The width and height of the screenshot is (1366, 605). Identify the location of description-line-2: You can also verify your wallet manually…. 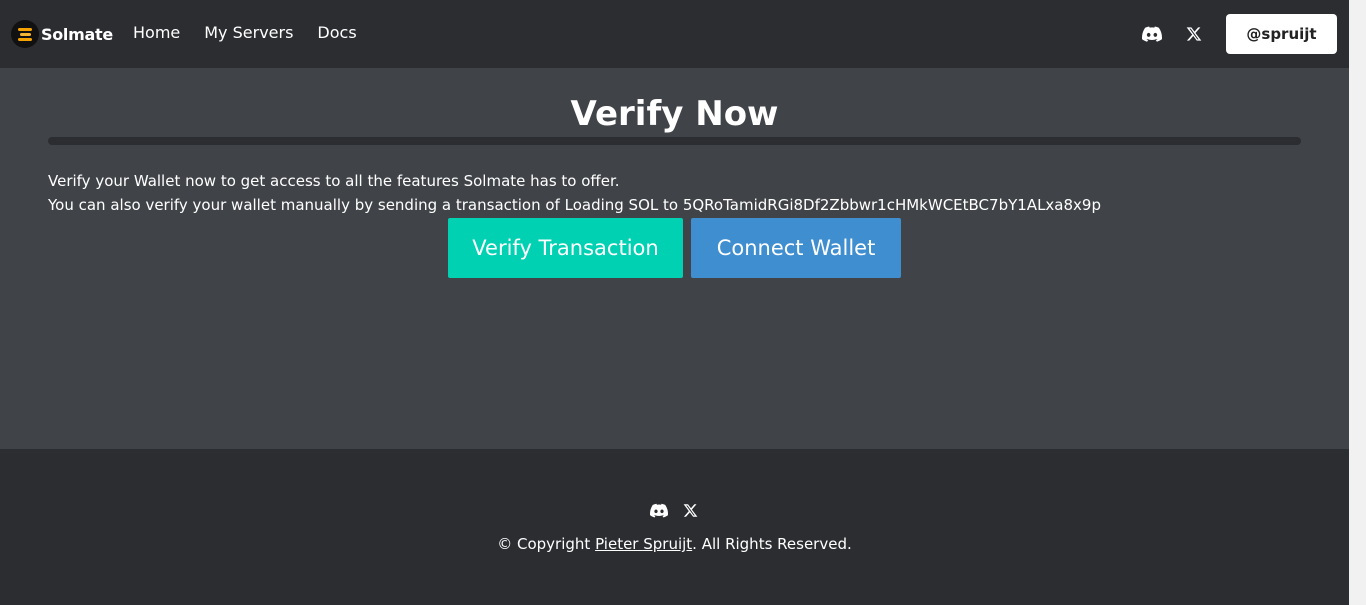
(574, 205).